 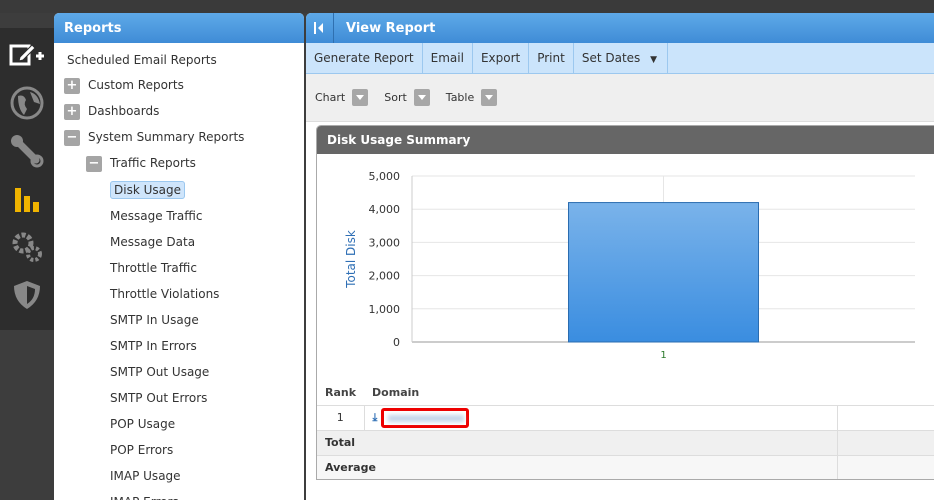 I want to click on tree-item: Message Traffic, so click(x=156, y=216).